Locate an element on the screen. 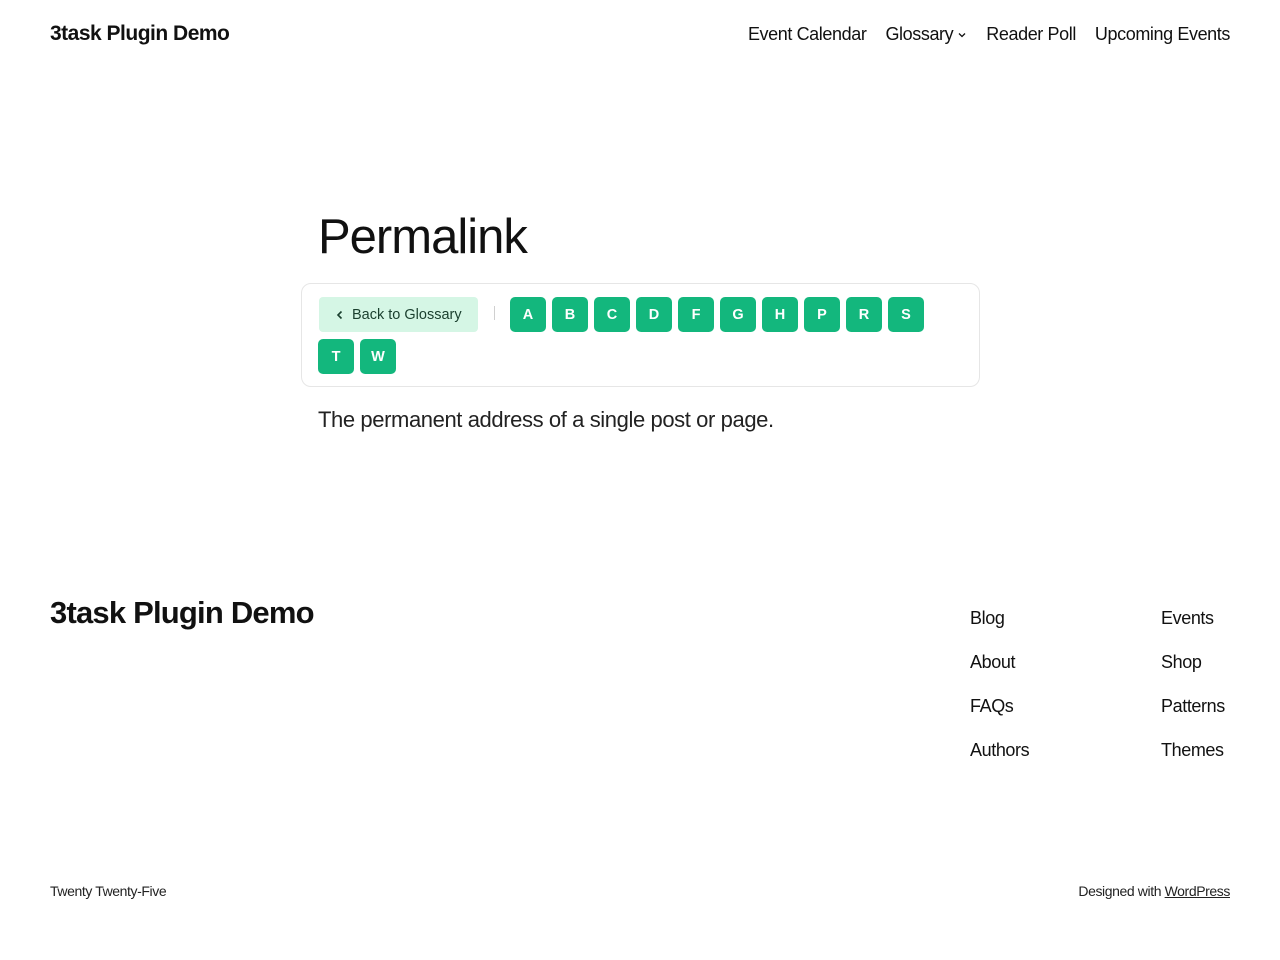 The image size is (1280, 960). letter-p-button: P is located at coordinates (822, 314).